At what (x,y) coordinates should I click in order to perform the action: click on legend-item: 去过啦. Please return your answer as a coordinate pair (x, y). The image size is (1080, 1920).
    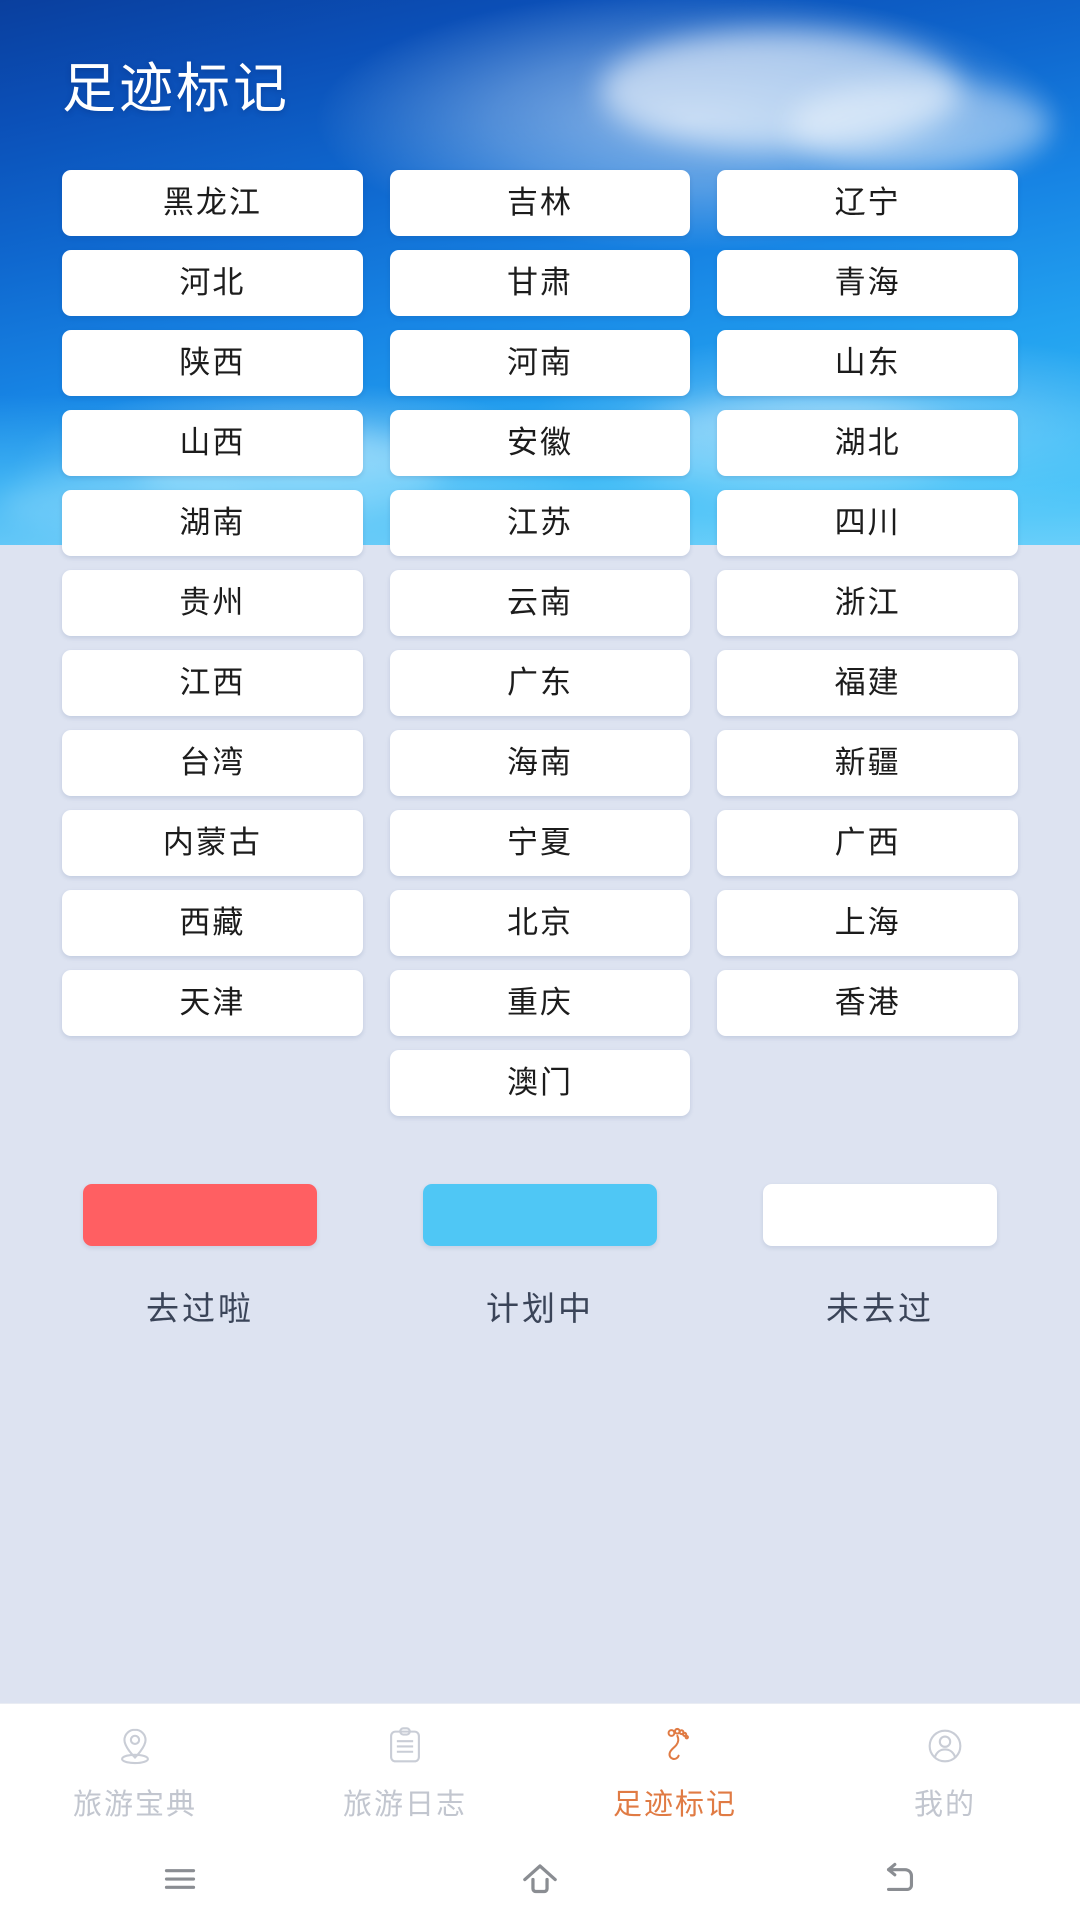
    Looking at the image, I should click on (200, 1256).